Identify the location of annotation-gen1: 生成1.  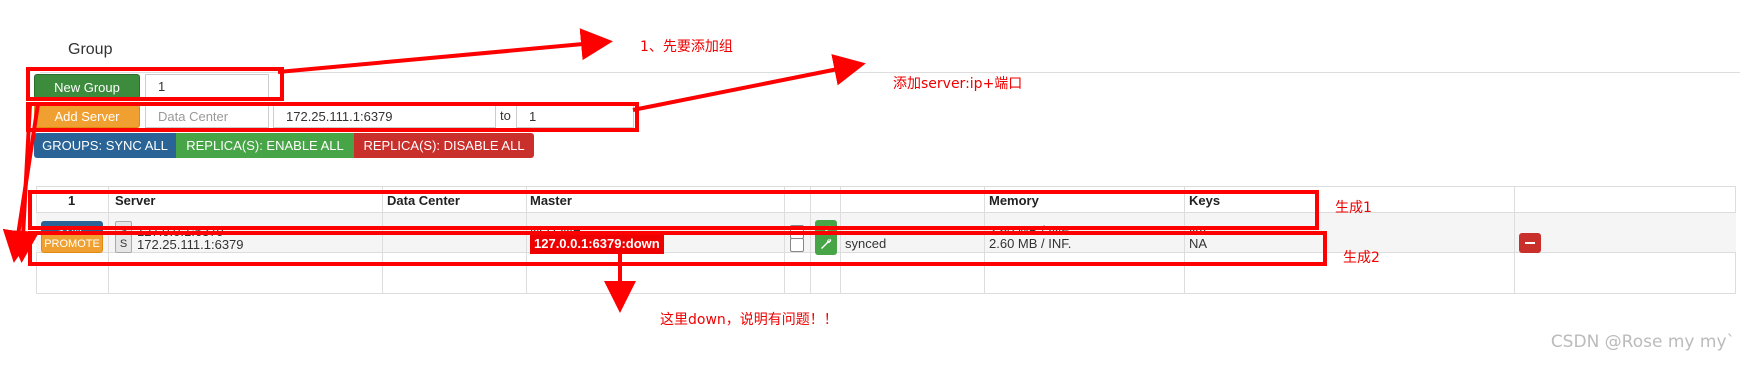
(1353, 208).